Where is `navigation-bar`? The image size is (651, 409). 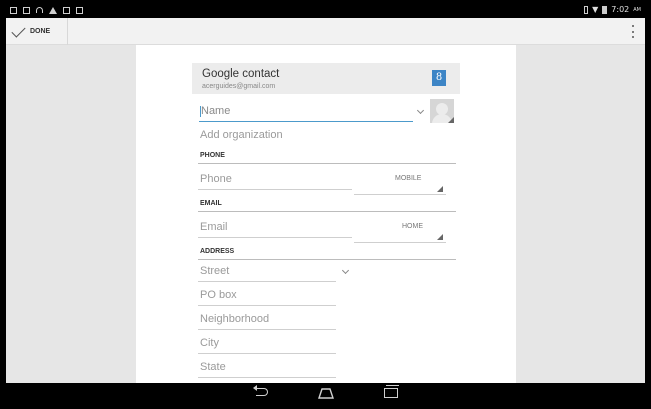
navigation-bar is located at coordinates (325, 393).